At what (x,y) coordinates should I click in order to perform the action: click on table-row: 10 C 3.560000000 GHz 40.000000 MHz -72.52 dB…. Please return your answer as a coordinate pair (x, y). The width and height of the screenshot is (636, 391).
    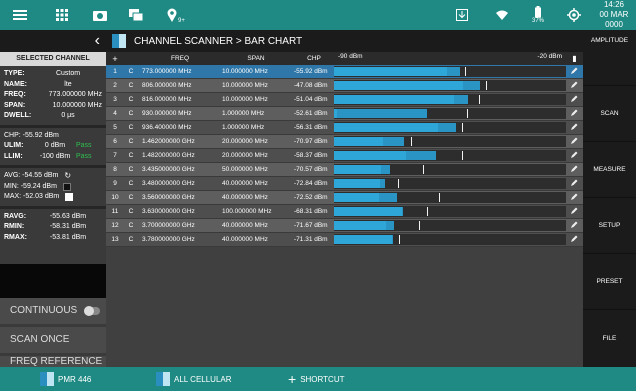
    Looking at the image, I should click on (344, 198).